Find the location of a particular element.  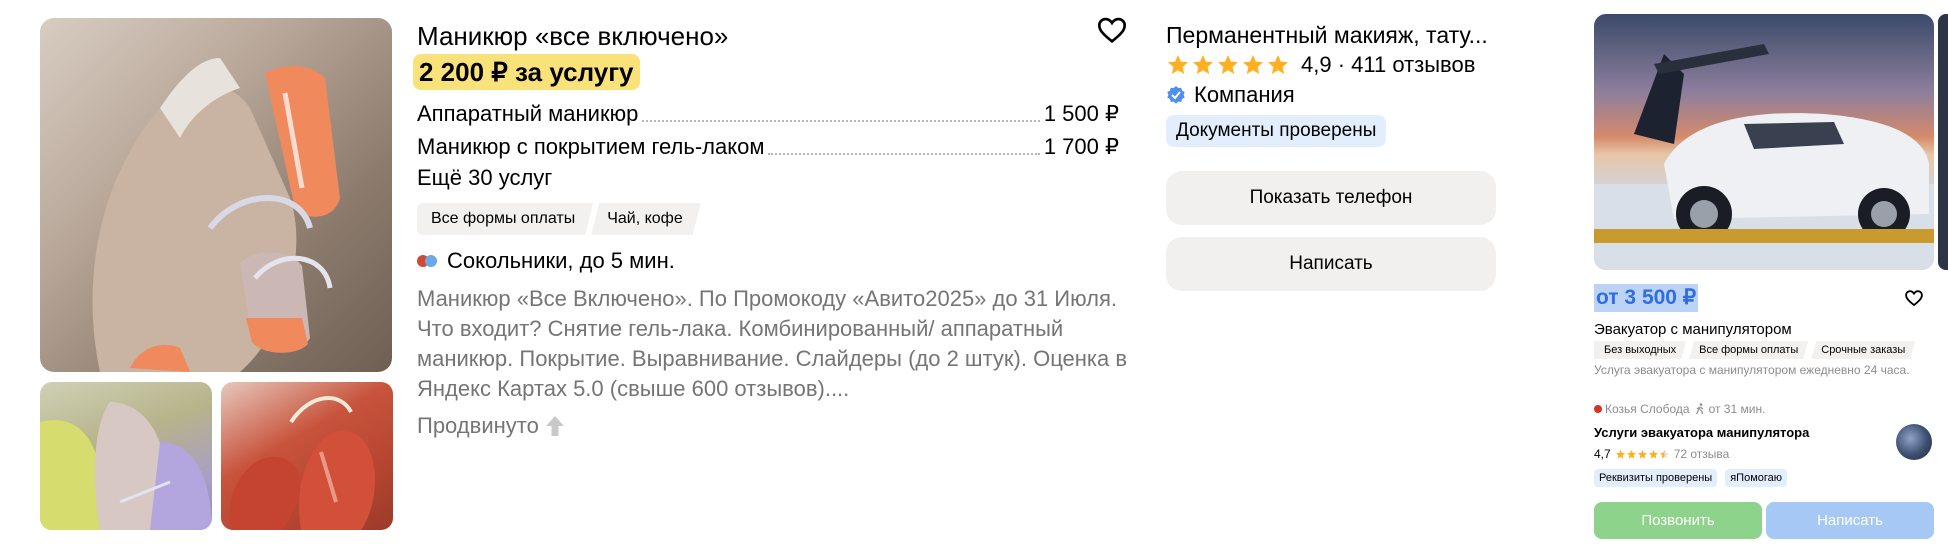

call-button: Позвонить is located at coordinates (1678, 520).